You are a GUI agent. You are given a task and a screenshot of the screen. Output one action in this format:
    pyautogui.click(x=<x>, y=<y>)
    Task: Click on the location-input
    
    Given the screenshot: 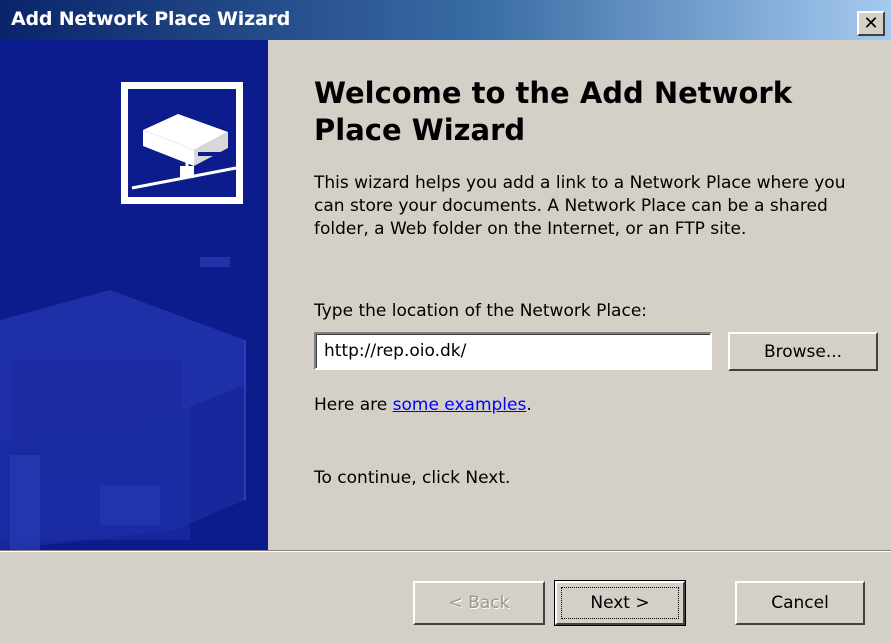 What is the action you would take?
    pyautogui.click(x=513, y=351)
    